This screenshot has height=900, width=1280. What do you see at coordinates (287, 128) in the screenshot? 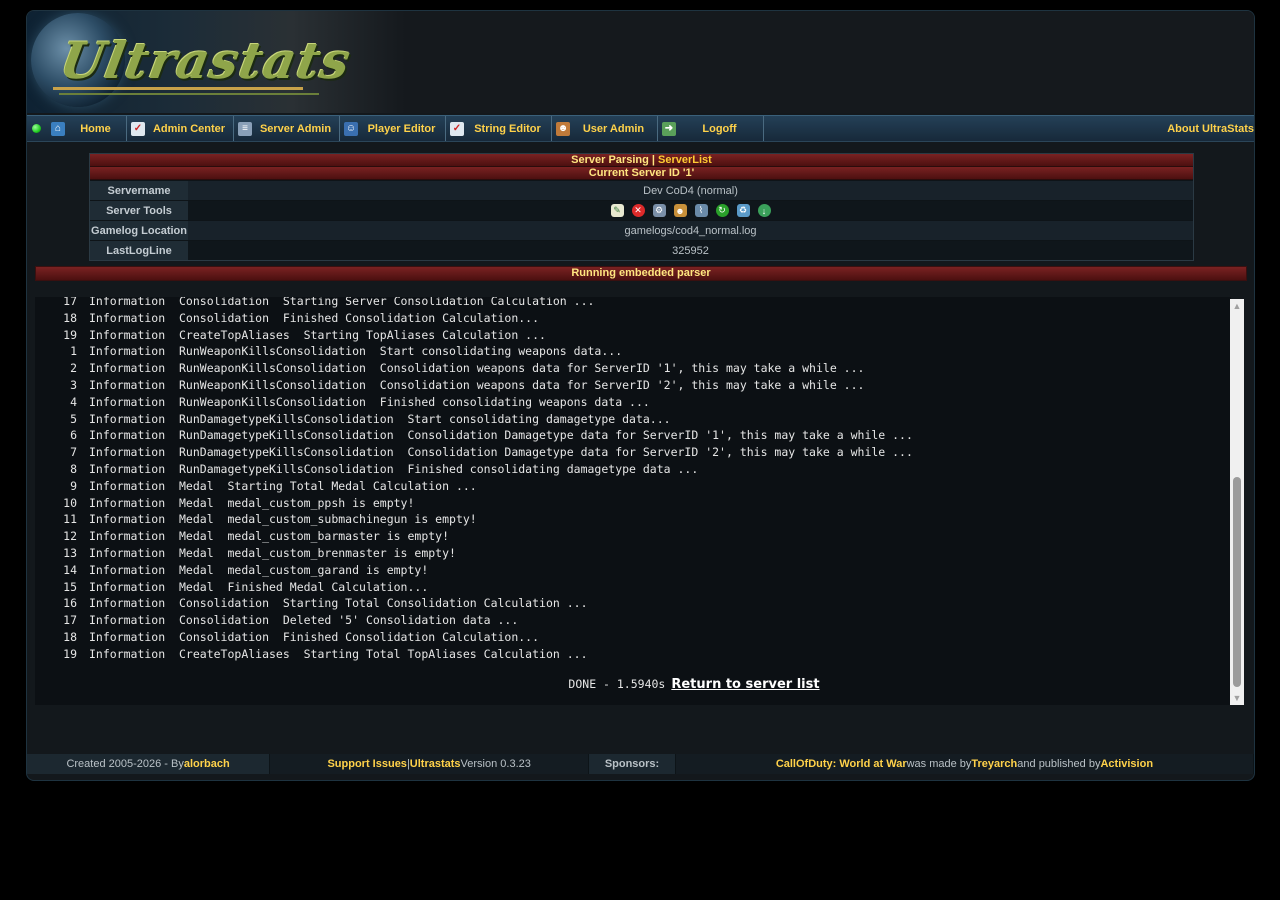
I see `nav-server-admin: ≡ Server Admin` at bounding box center [287, 128].